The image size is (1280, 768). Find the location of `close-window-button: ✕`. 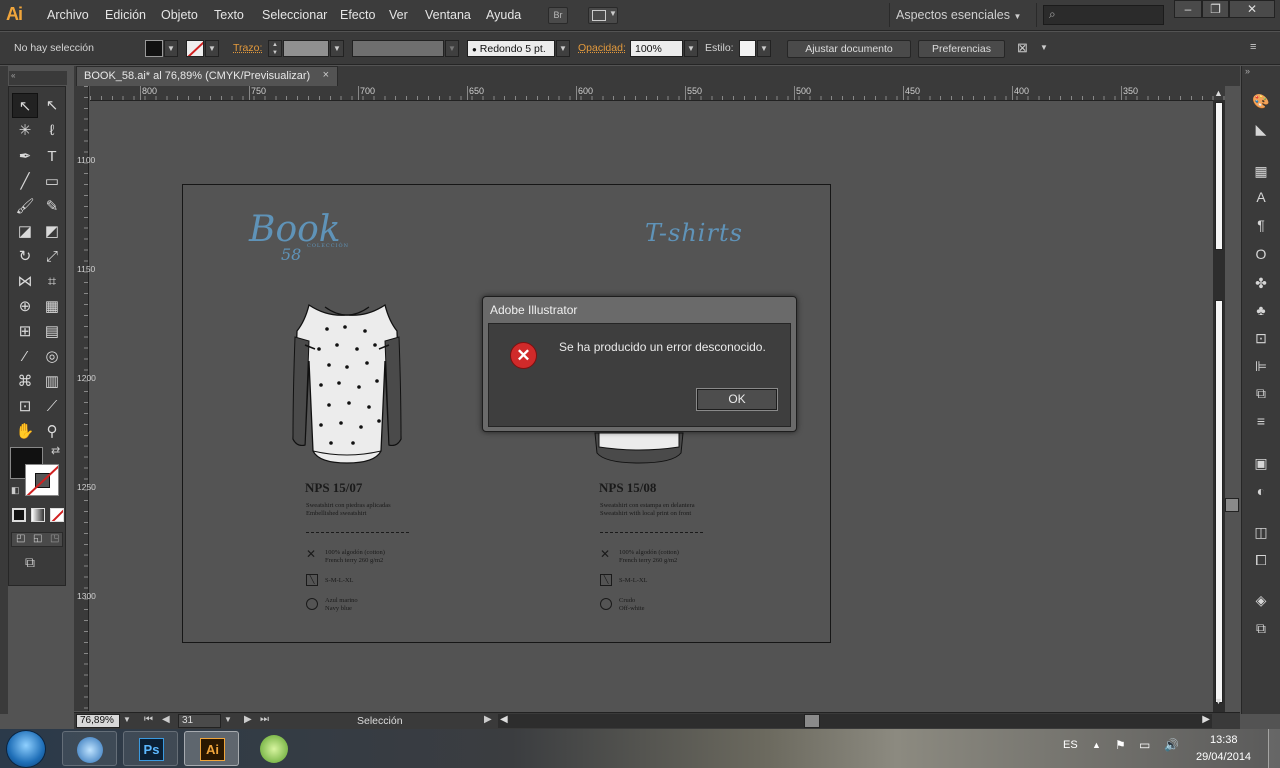

close-window-button: ✕ is located at coordinates (1252, 9).